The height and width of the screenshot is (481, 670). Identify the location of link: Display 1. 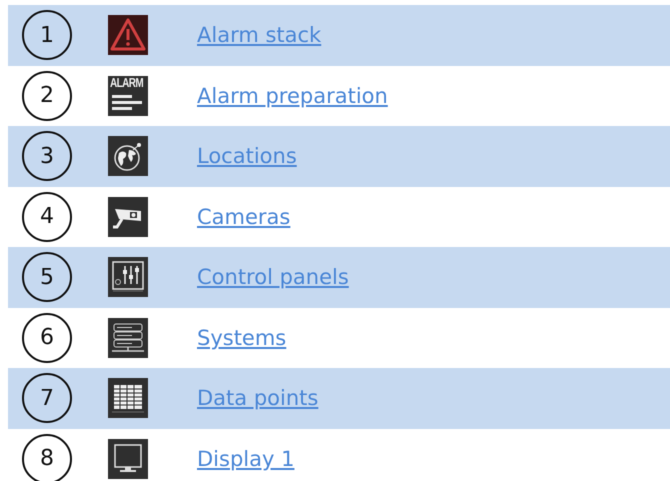
(245, 458).